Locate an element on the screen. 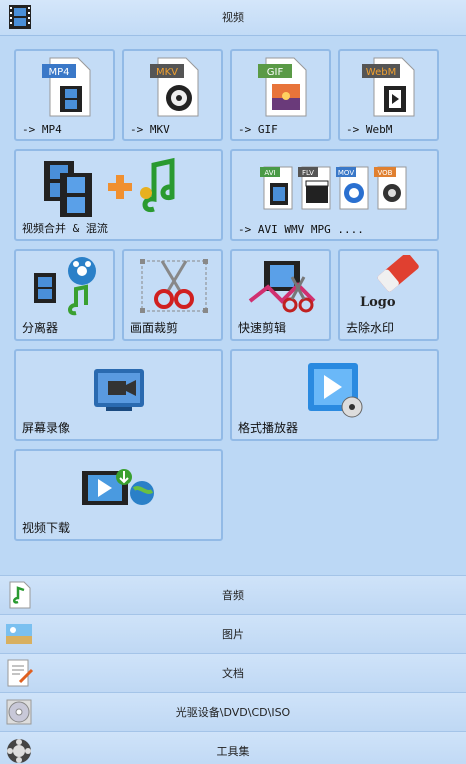  gif-badge: GIF is located at coordinates (275, 72).